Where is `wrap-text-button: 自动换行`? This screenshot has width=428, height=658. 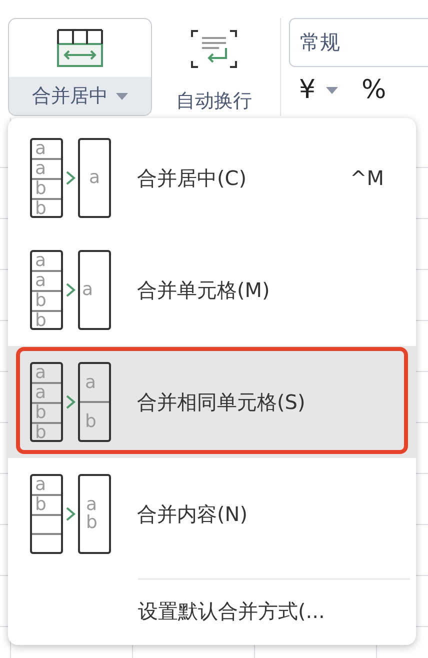 wrap-text-button: 自动换行 is located at coordinates (214, 67).